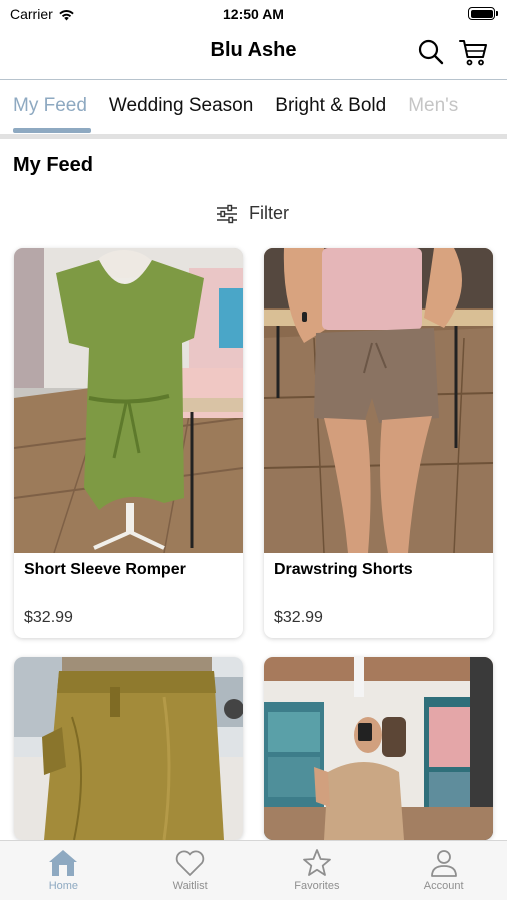  Describe the element at coordinates (317, 886) in the screenshot. I see `nav-favorites-label: Favorites` at that location.